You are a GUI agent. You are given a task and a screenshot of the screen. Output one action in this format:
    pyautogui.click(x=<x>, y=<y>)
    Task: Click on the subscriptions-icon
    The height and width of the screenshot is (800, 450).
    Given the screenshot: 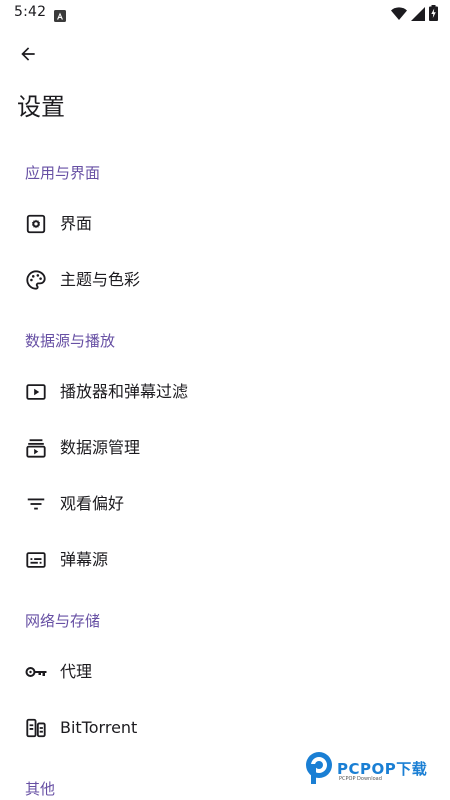 What is the action you would take?
    pyautogui.click(x=36, y=448)
    